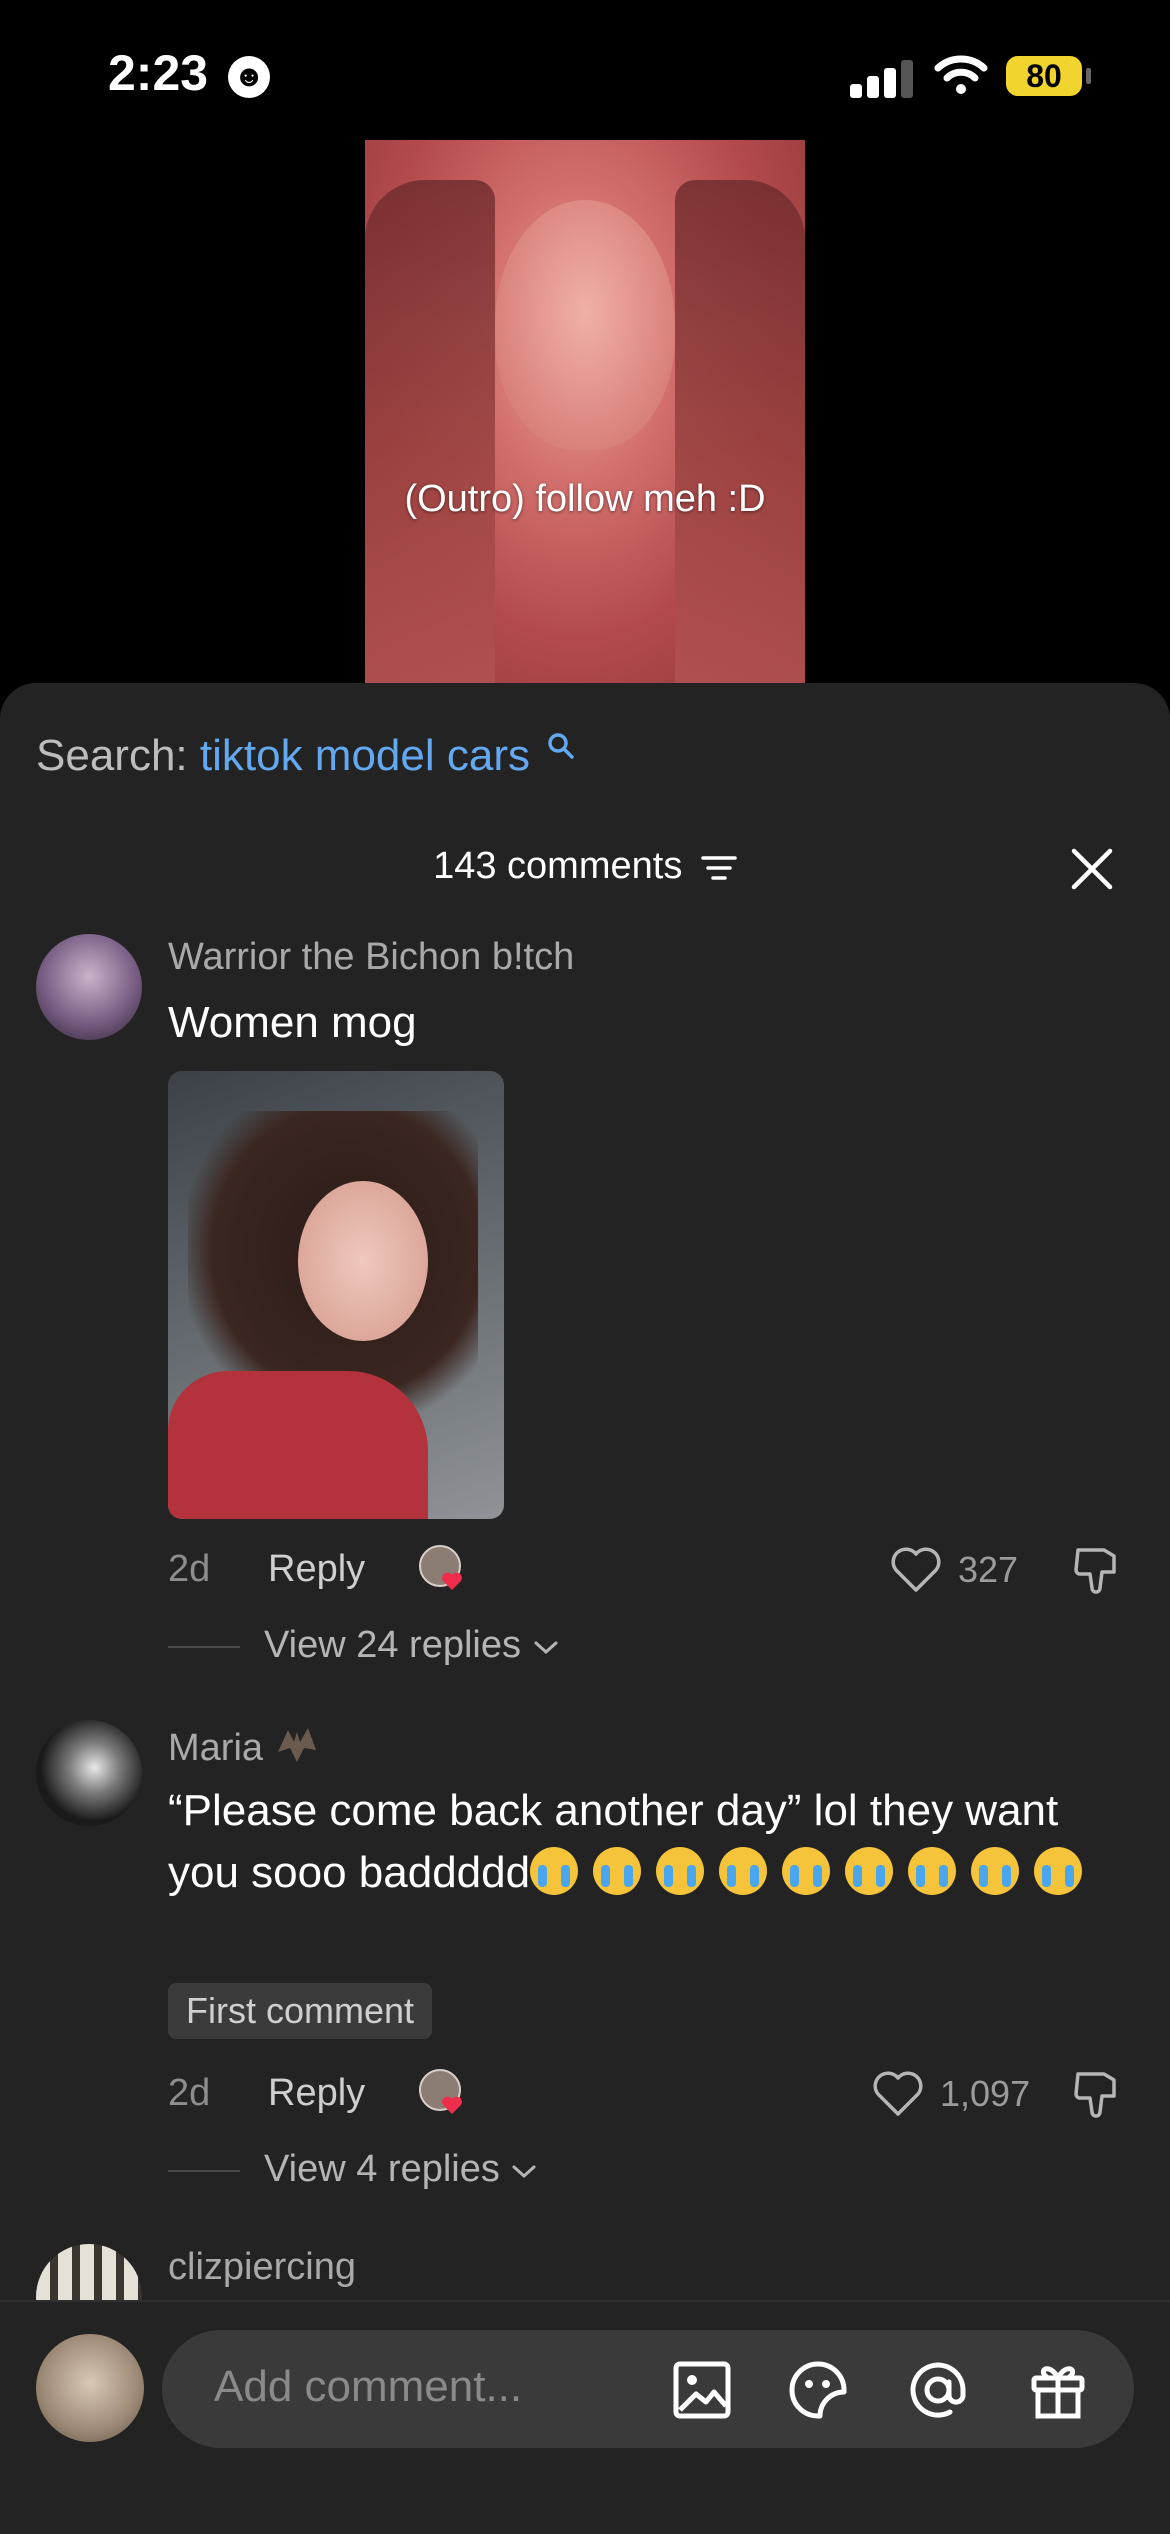 The width and height of the screenshot is (1170, 2534). I want to click on first-comment-badge: First comment, so click(300, 2011).